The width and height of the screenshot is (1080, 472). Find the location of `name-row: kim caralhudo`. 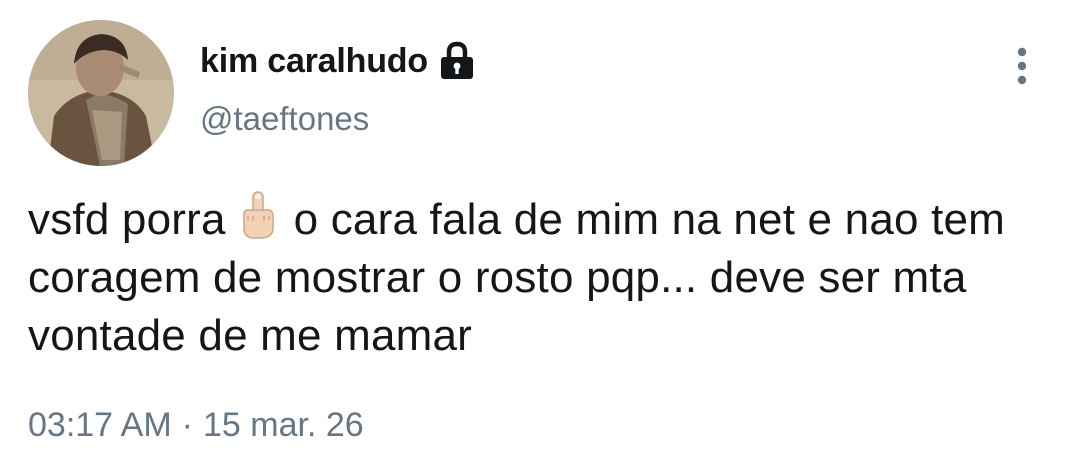

name-row: kim caralhudo is located at coordinates (338, 61).